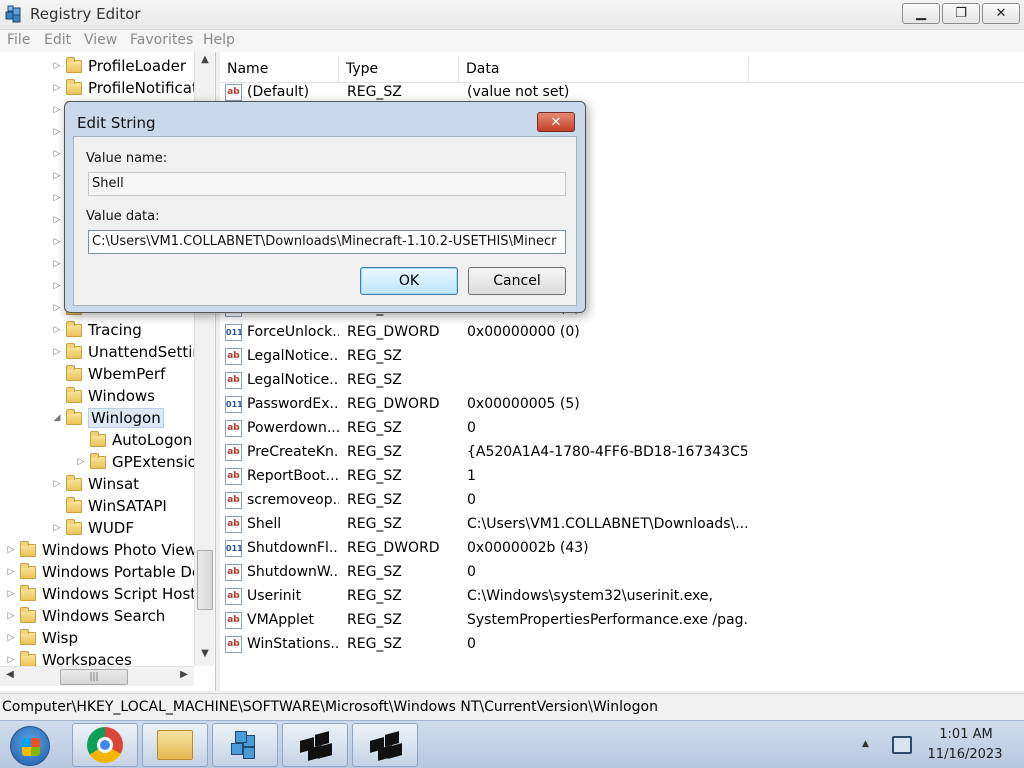 The width and height of the screenshot is (1024, 768). Describe the element at coordinates (622, 549) in the screenshot. I see `list-item: 011 ShutdownFl... REG_DWORD 0x0000002b (43)` at that location.